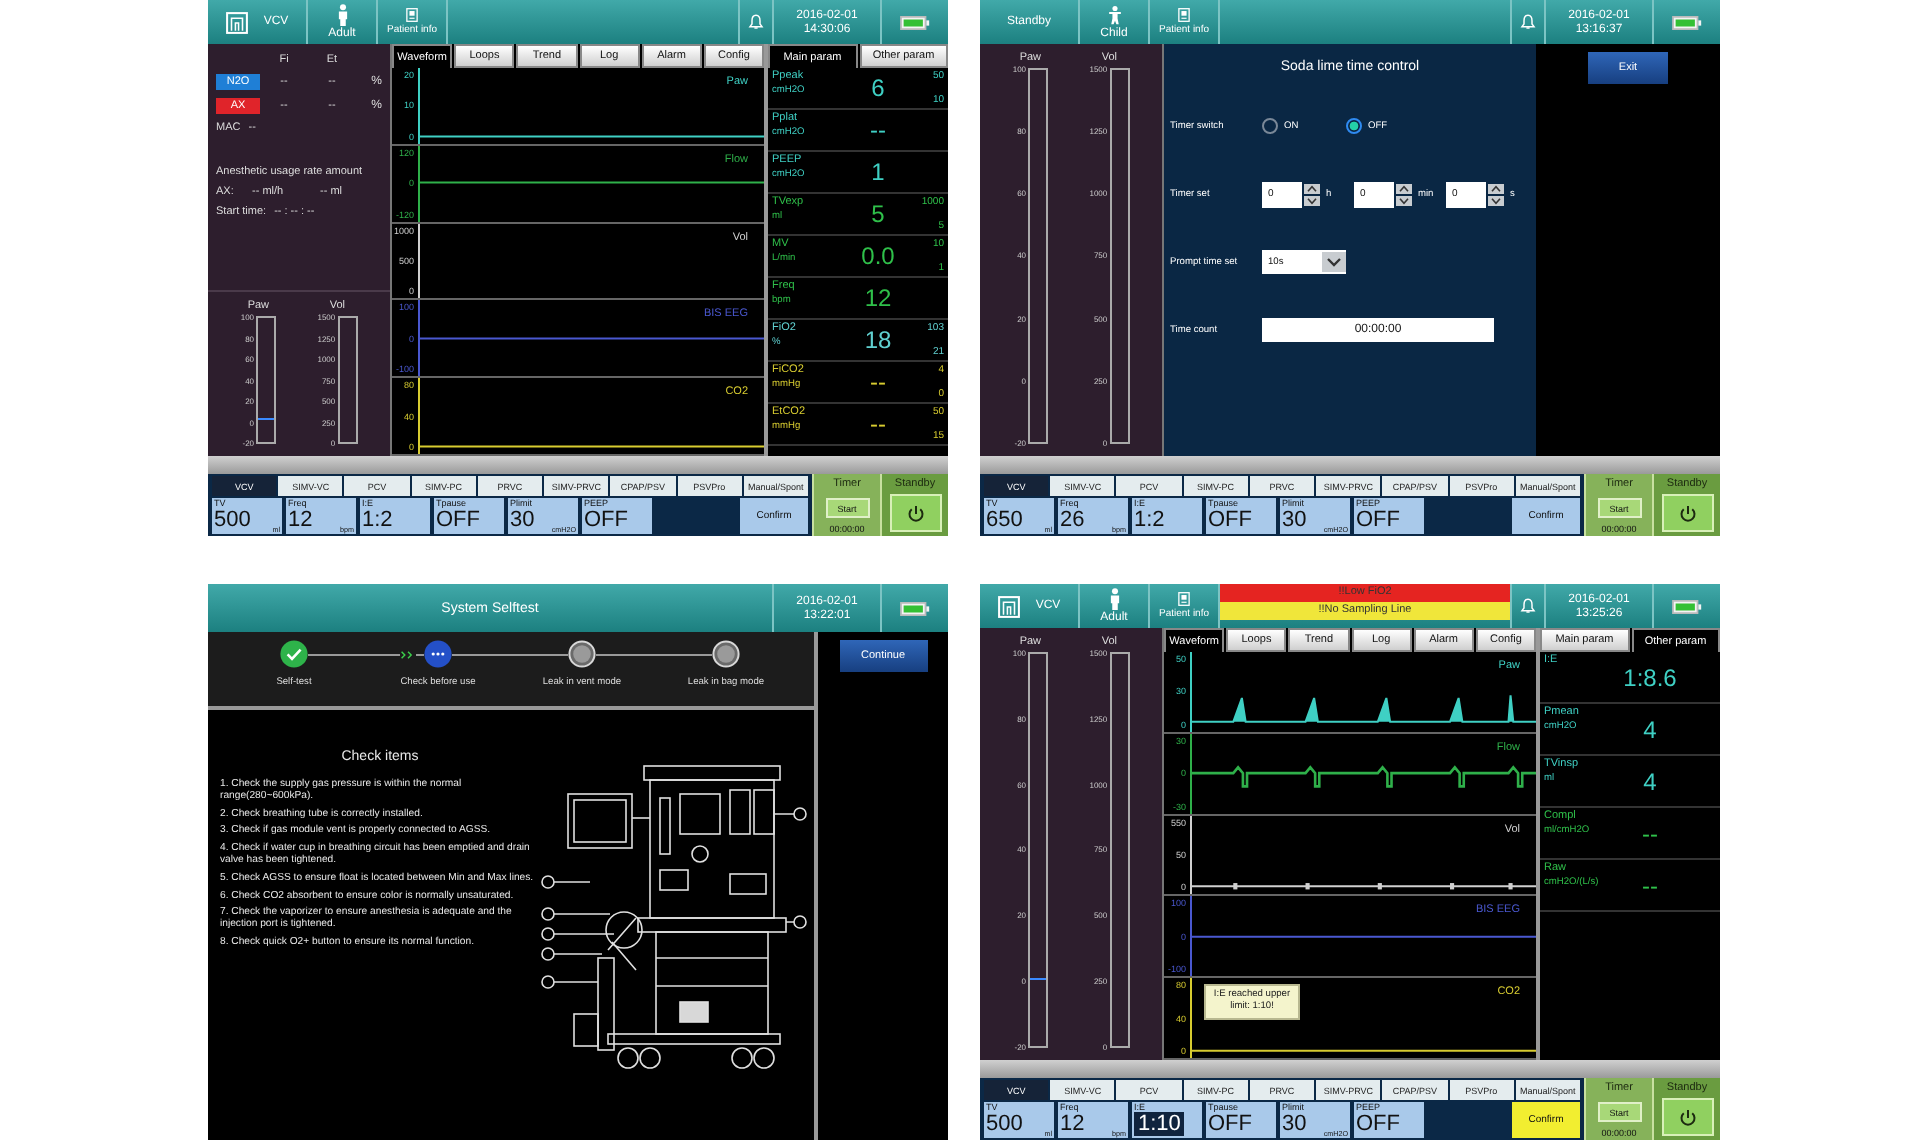 This screenshot has width=1926, height=1142. Describe the element at coordinates (878, 298) in the screenshot. I see `param-value: 12` at that location.